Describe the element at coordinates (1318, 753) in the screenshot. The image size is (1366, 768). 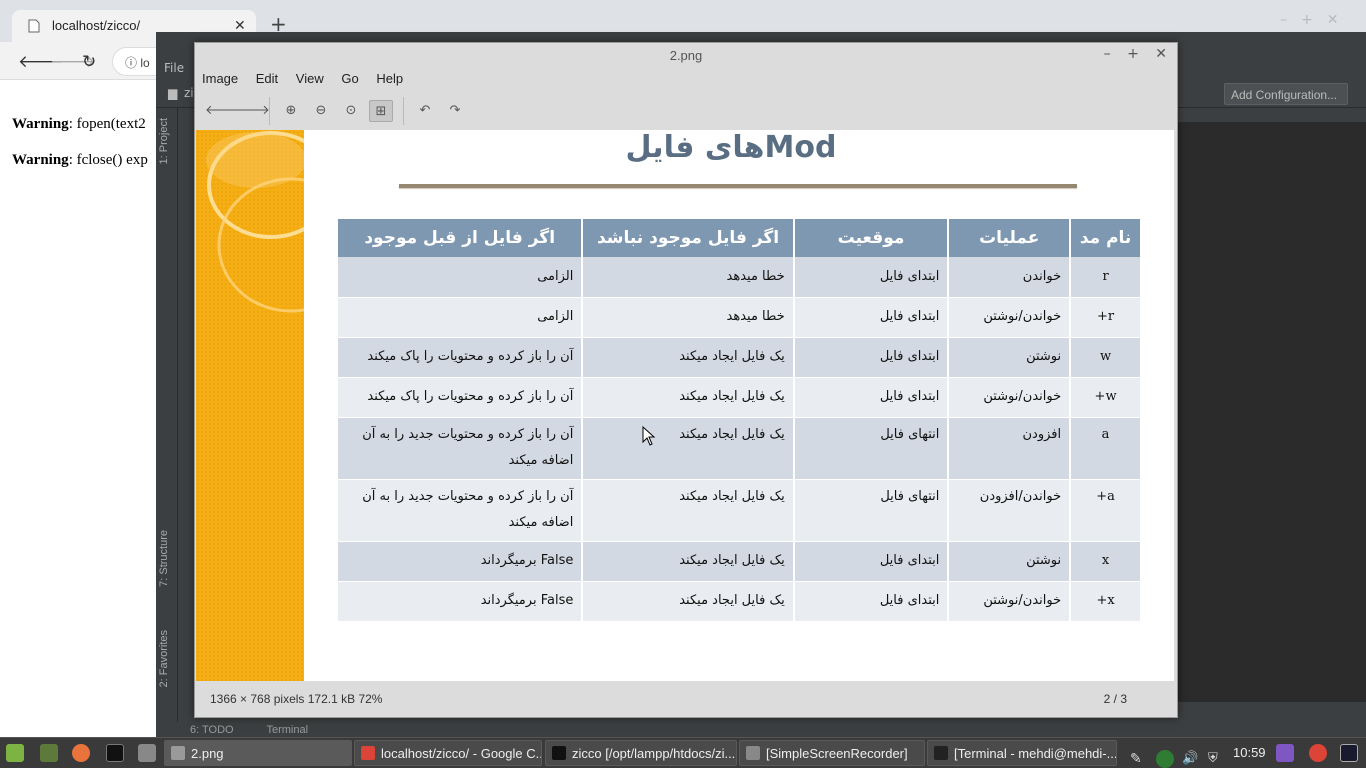
I see `chrome-tray-icon` at that location.